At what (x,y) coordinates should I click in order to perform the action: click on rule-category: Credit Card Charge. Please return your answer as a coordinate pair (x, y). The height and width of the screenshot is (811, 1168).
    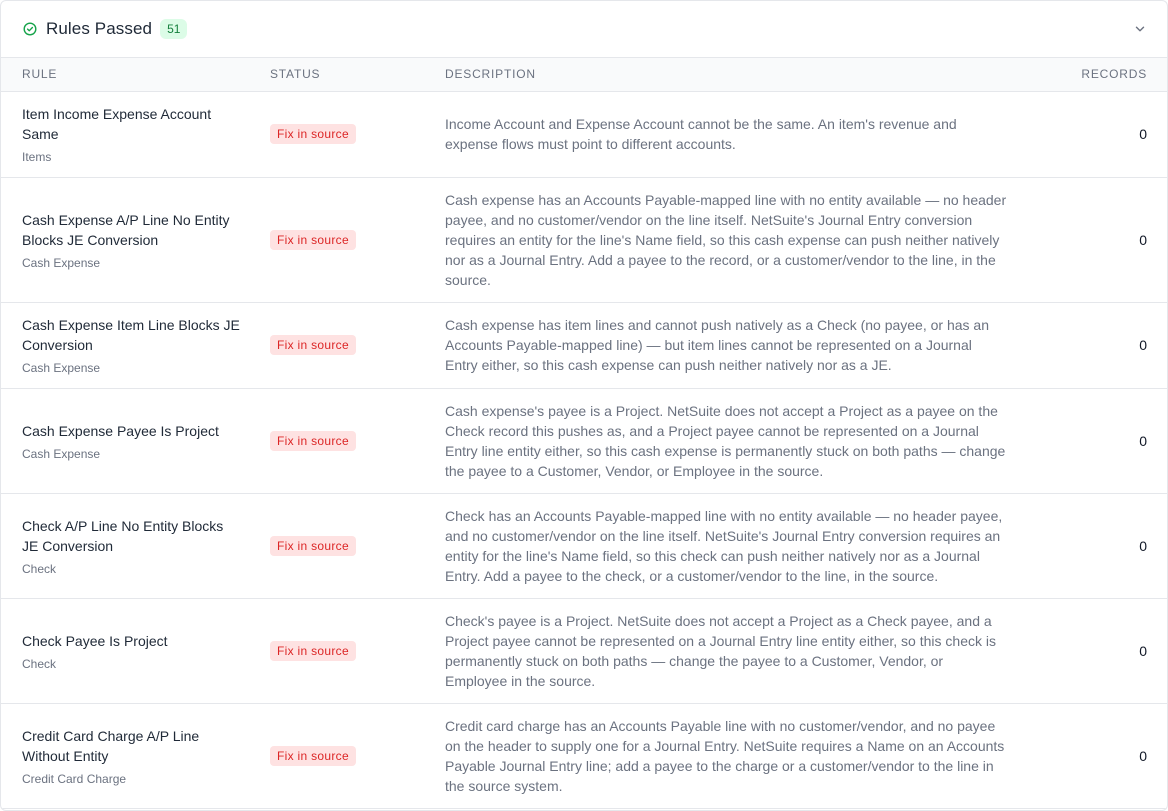
    Looking at the image, I should click on (74, 778).